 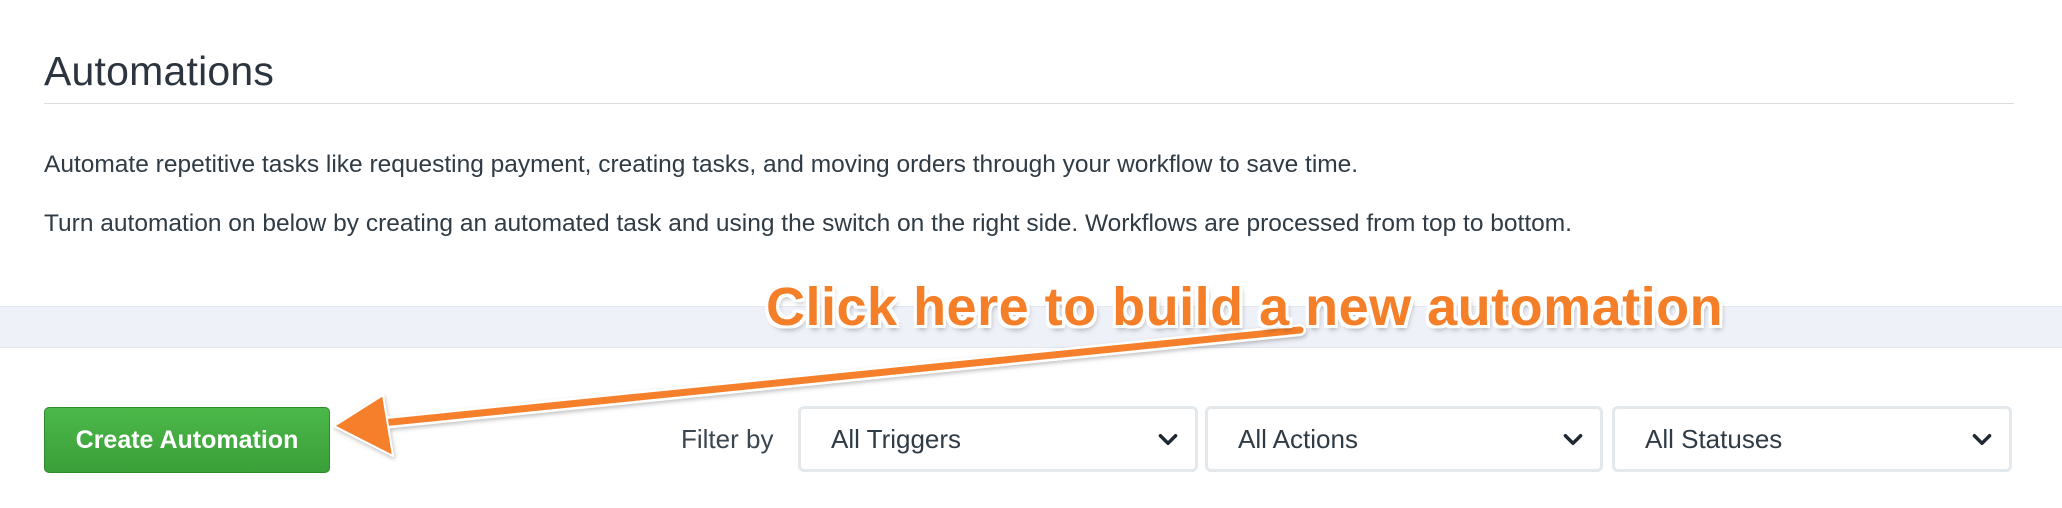 What do you see at coordinates (1245, 307) in the screenshot?
I see `annotation-callout: Click here to build a new automation` at bounding box center [1245, 307].